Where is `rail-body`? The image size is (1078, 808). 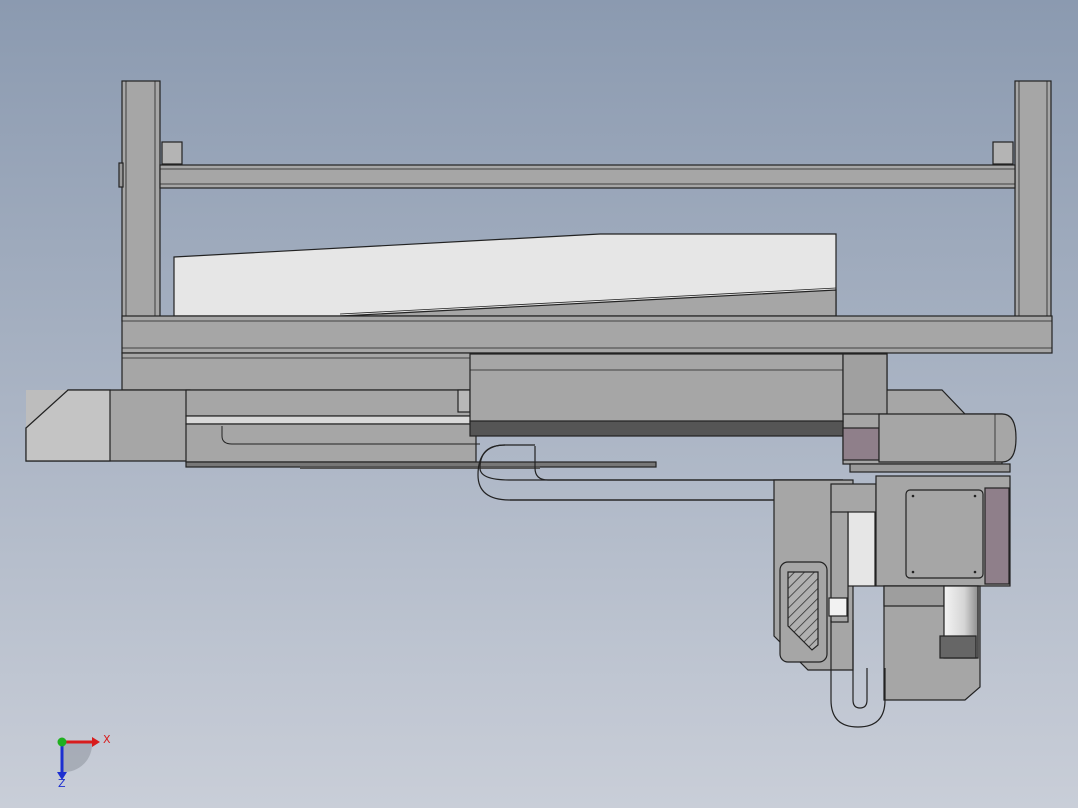 rail-body is located at coordinates (331, 403).